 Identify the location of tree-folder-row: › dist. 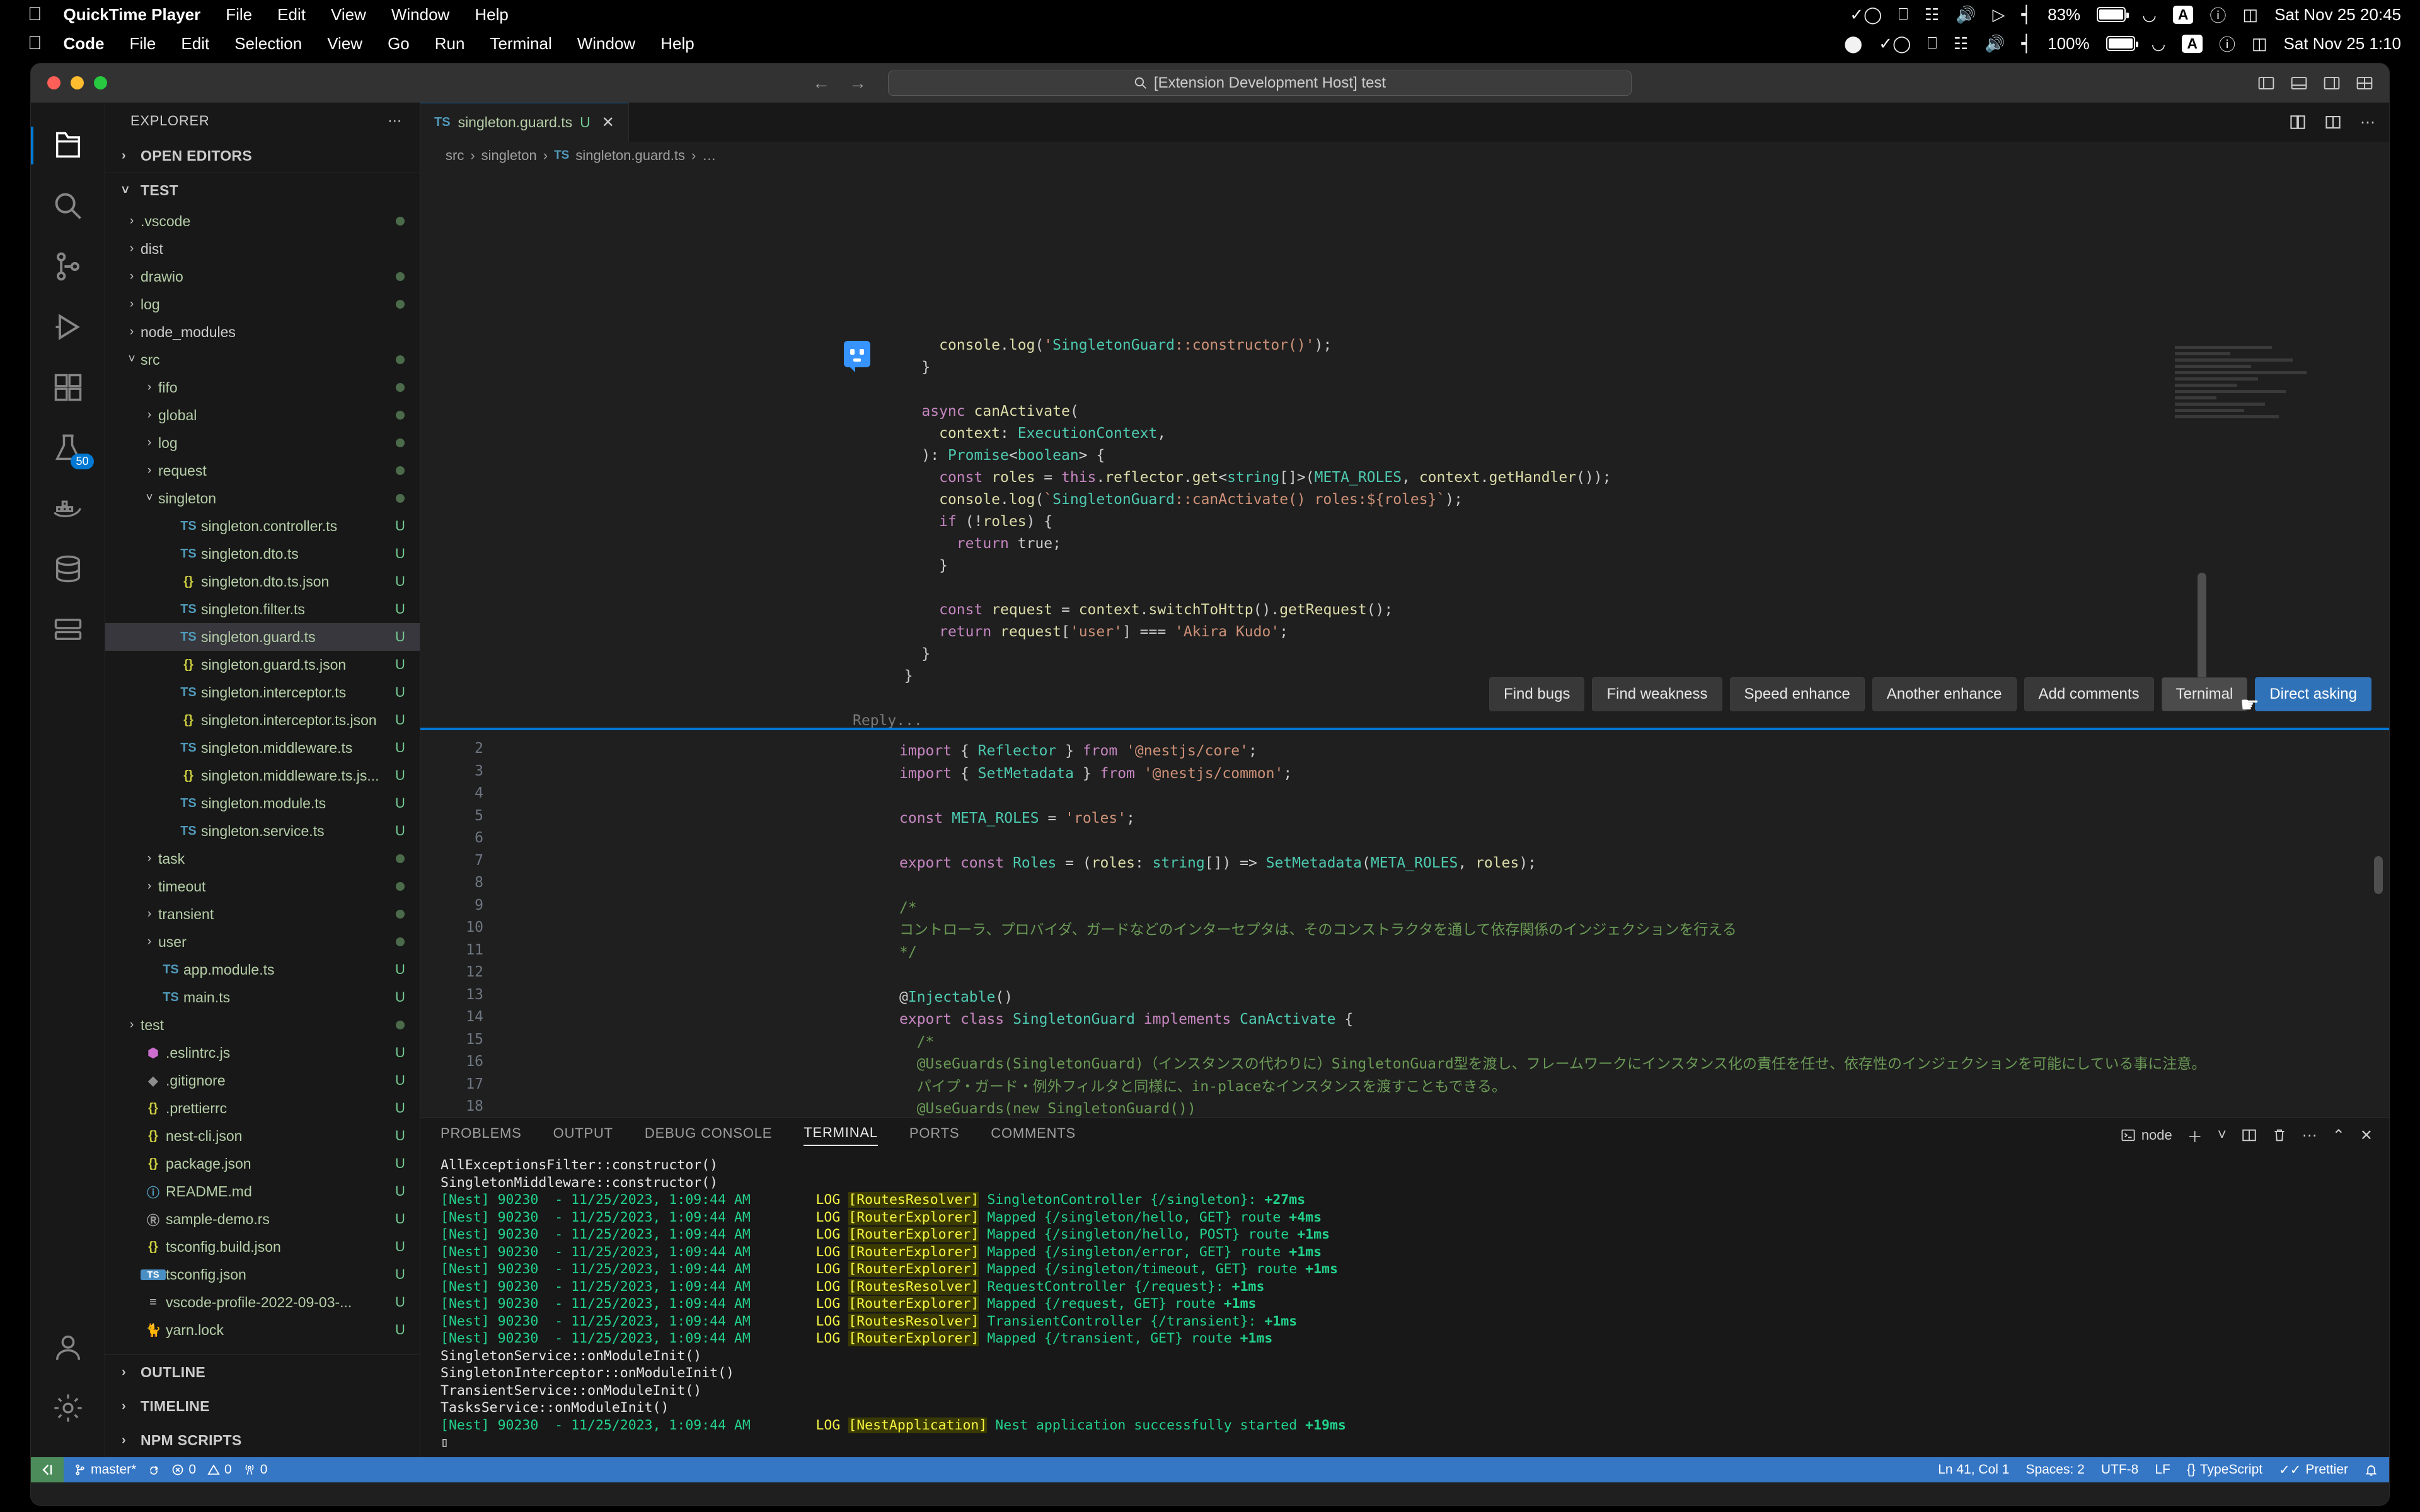
(262, 249).